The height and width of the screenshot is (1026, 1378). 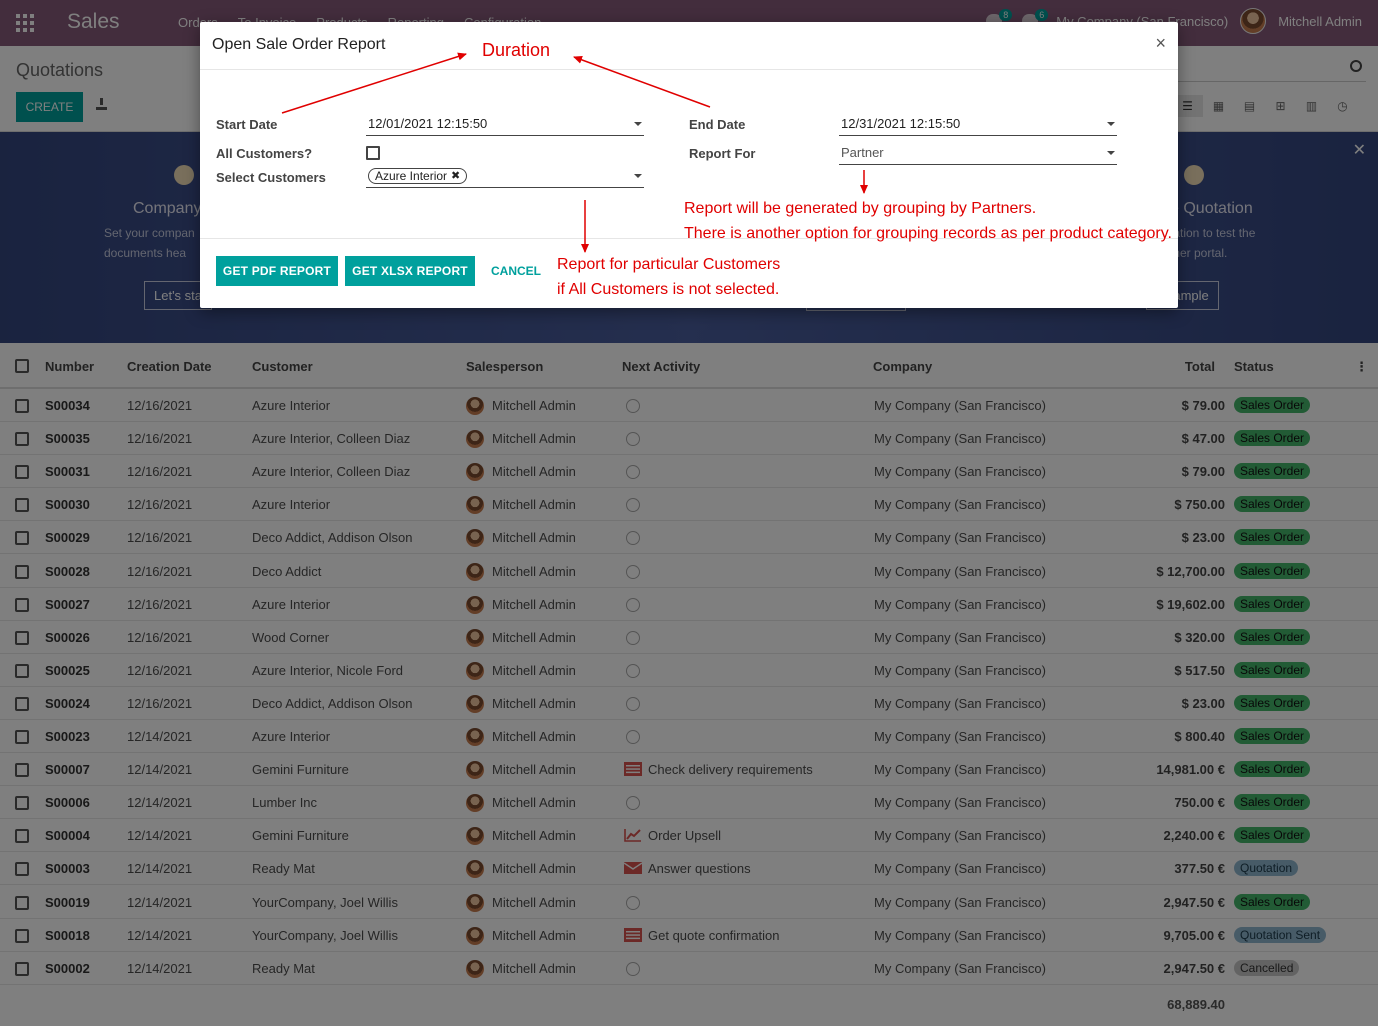 I want to click on annotation-duration: Duration, so click(x=516, y=50).